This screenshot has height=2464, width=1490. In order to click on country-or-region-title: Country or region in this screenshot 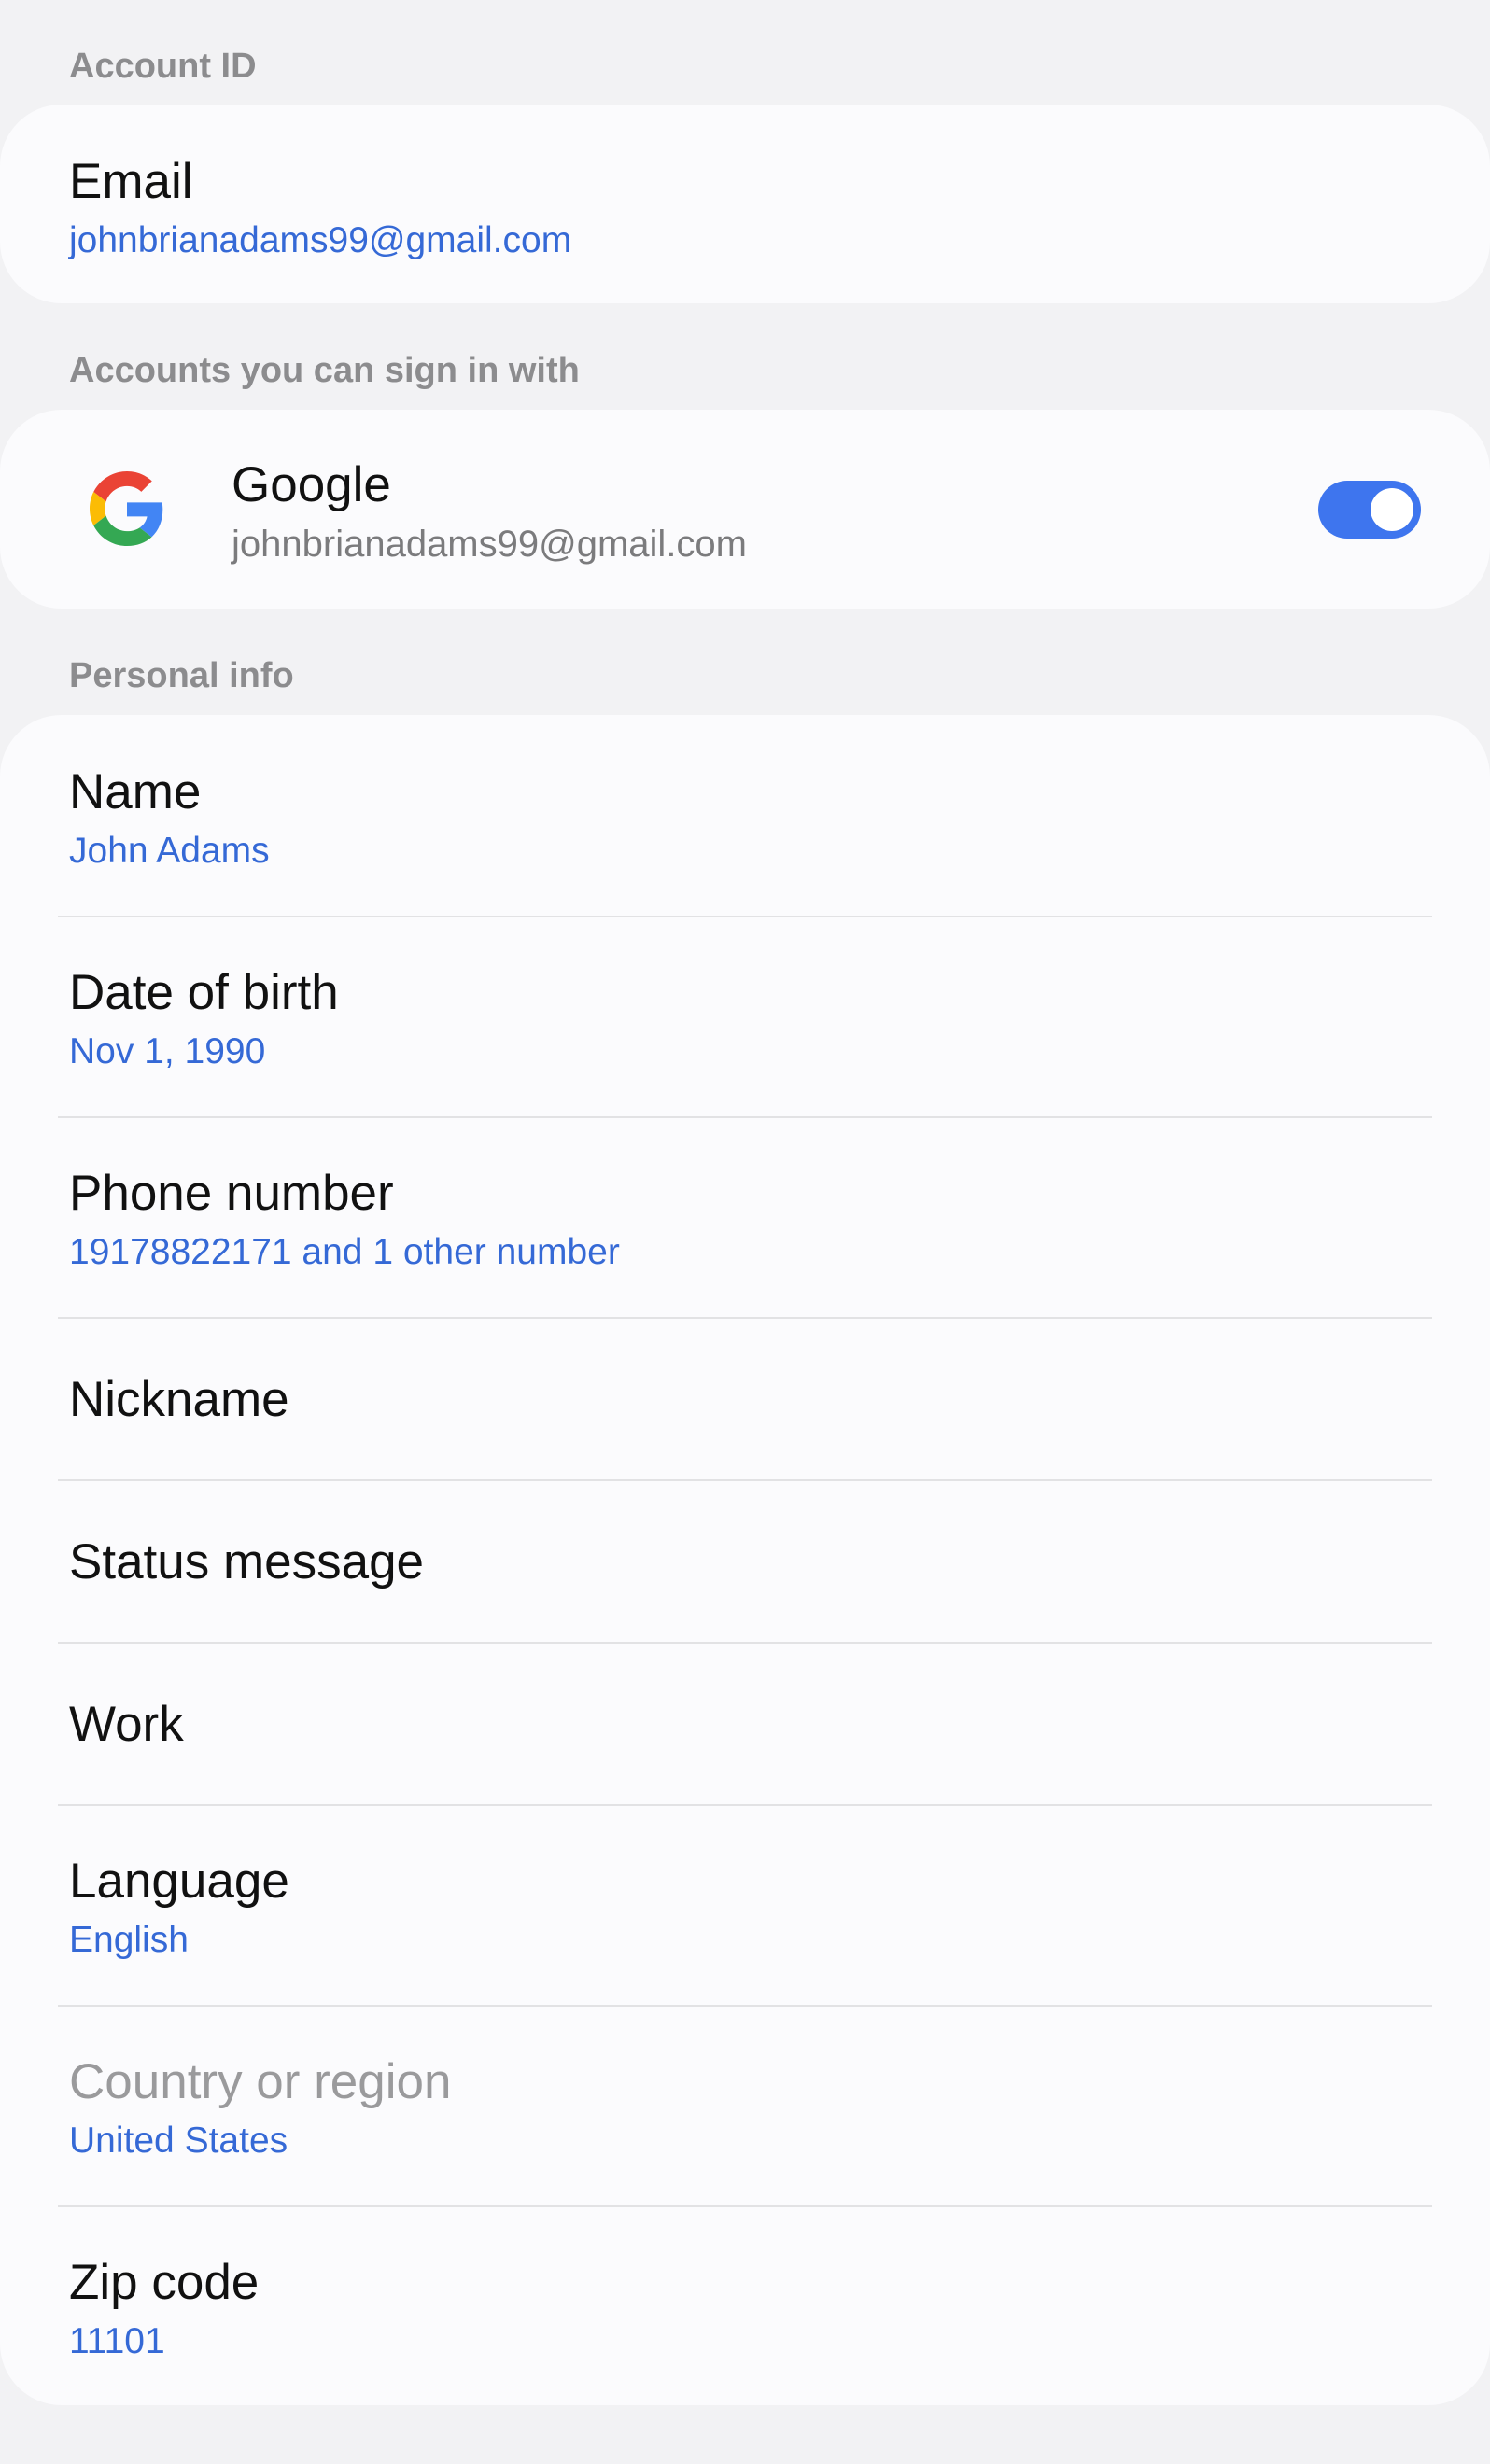, I will do `click(260, 2081)`.